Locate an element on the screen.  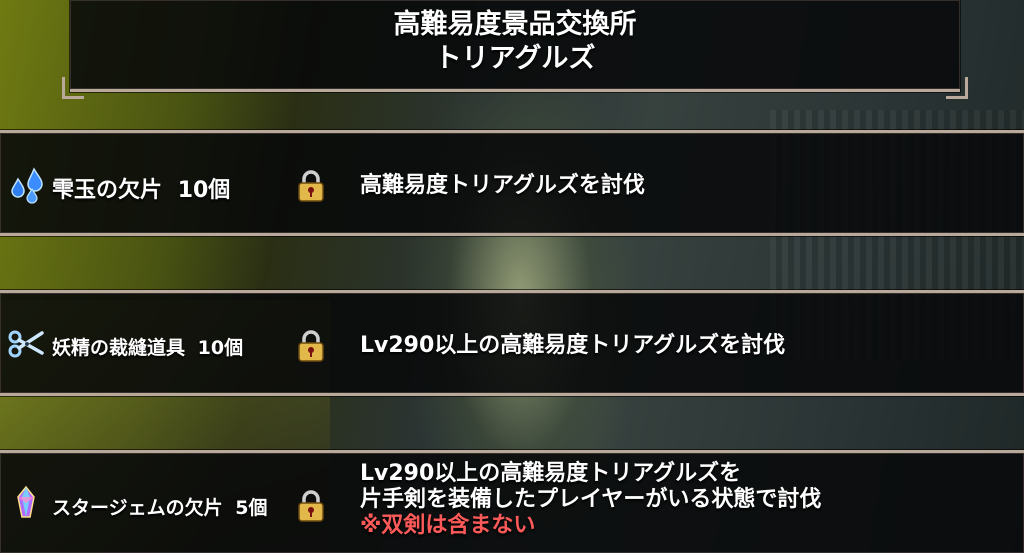
item-name: 妖精の裁縫道具 is located at coordinates (119, 348).